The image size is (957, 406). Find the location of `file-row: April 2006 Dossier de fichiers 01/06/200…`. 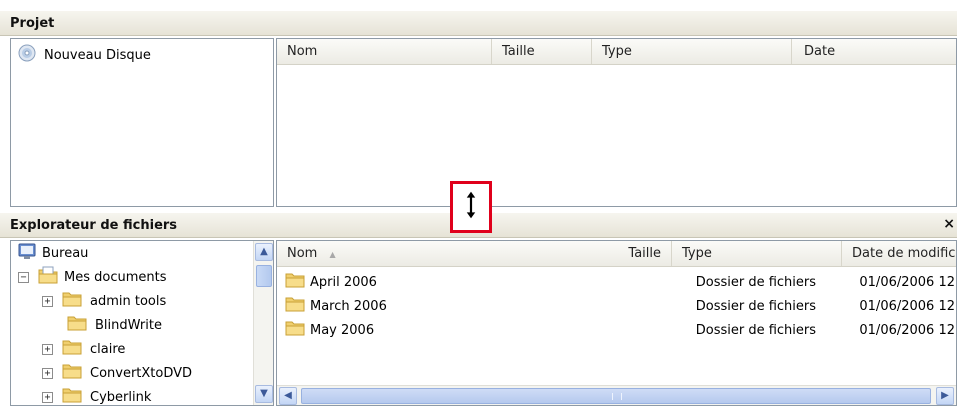

file-row: April 2006 Dossier de fichiers 01/06/200… is located at coordinates (620, 282).